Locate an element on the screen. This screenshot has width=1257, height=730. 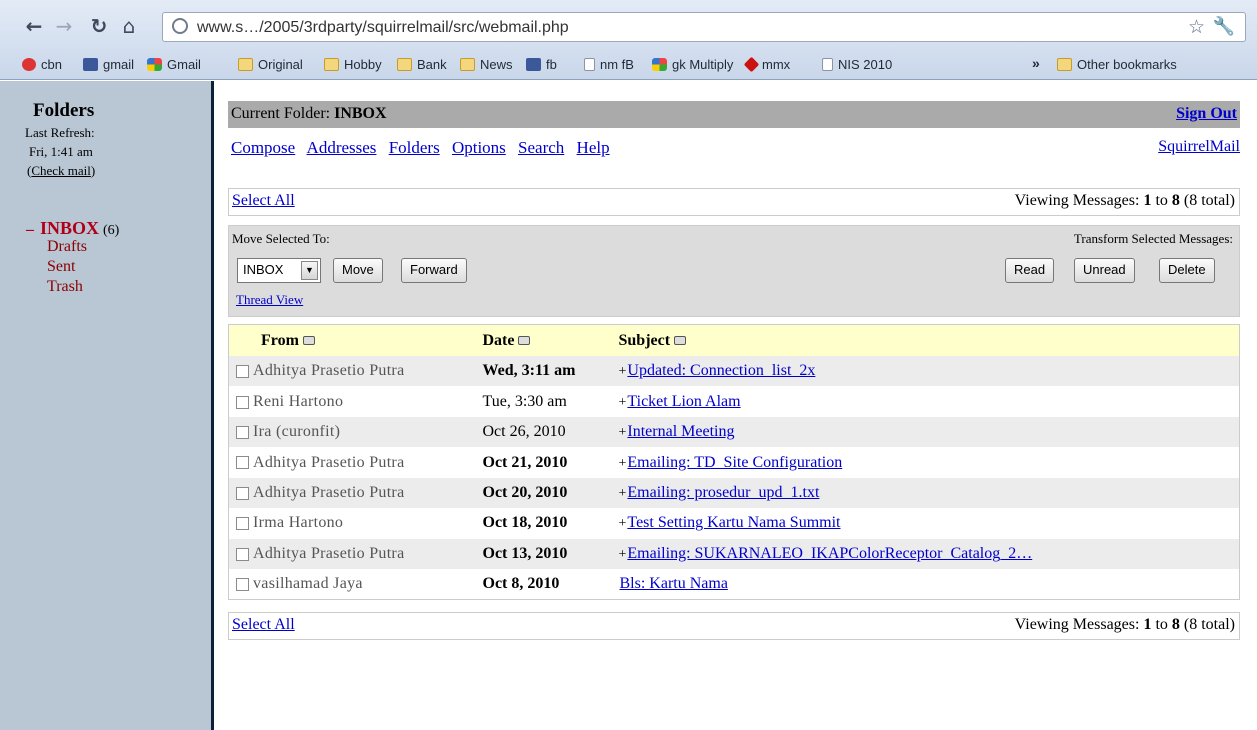
bookmark-nis-2010: NIS 2010 is located at coordinates (857, 64).